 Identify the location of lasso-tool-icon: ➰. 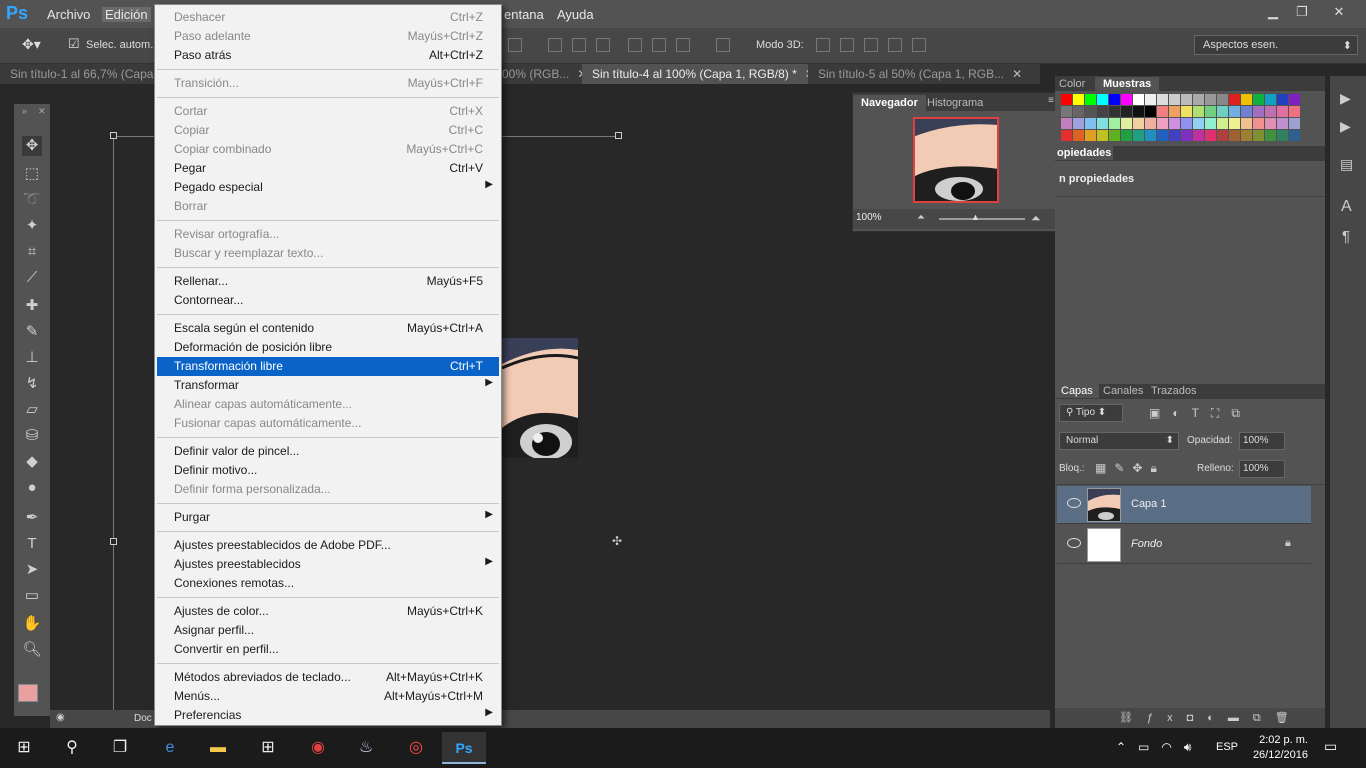
(32, 200).